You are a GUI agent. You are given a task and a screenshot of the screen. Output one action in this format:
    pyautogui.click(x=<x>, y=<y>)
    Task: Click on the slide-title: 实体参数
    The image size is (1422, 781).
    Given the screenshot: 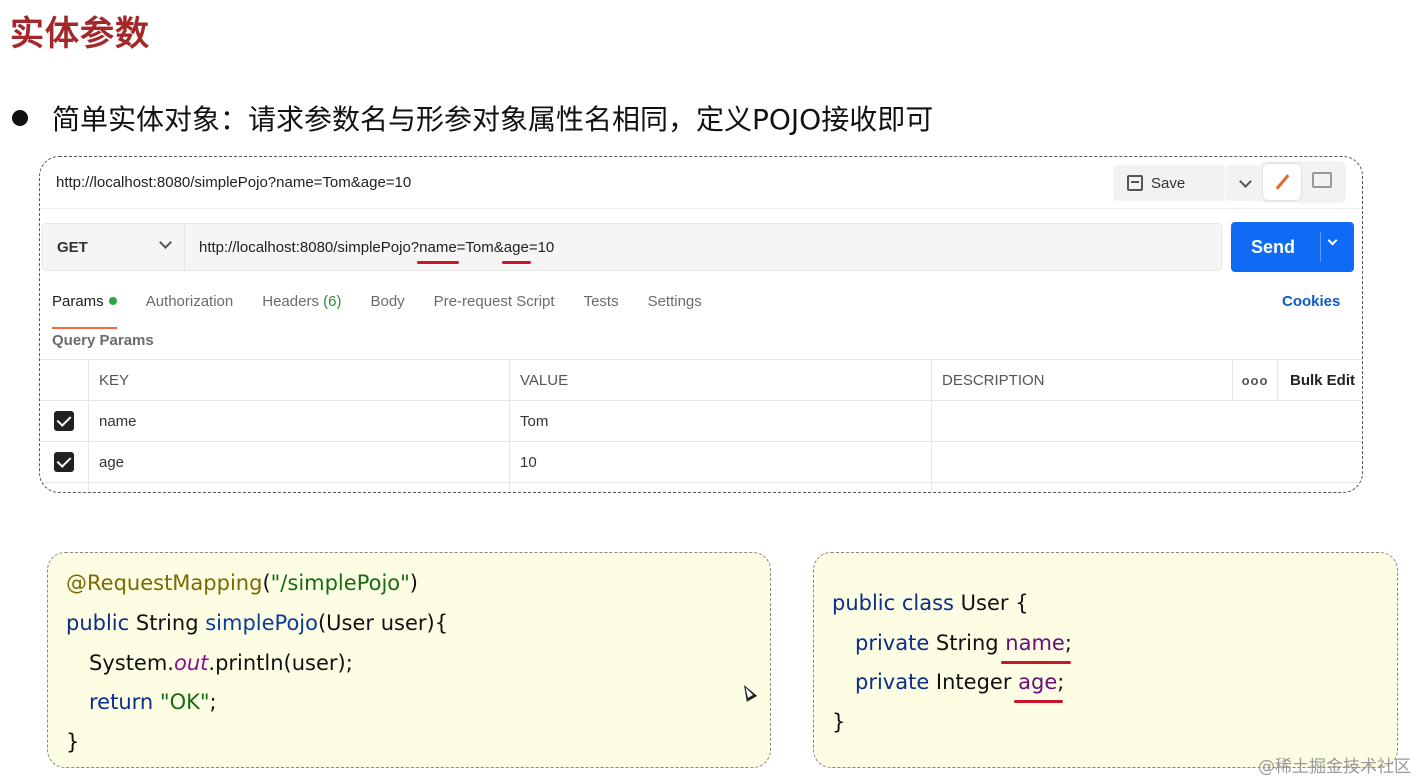 What is the action you would take?
    pyautogui.click(x=80, y=34)
    